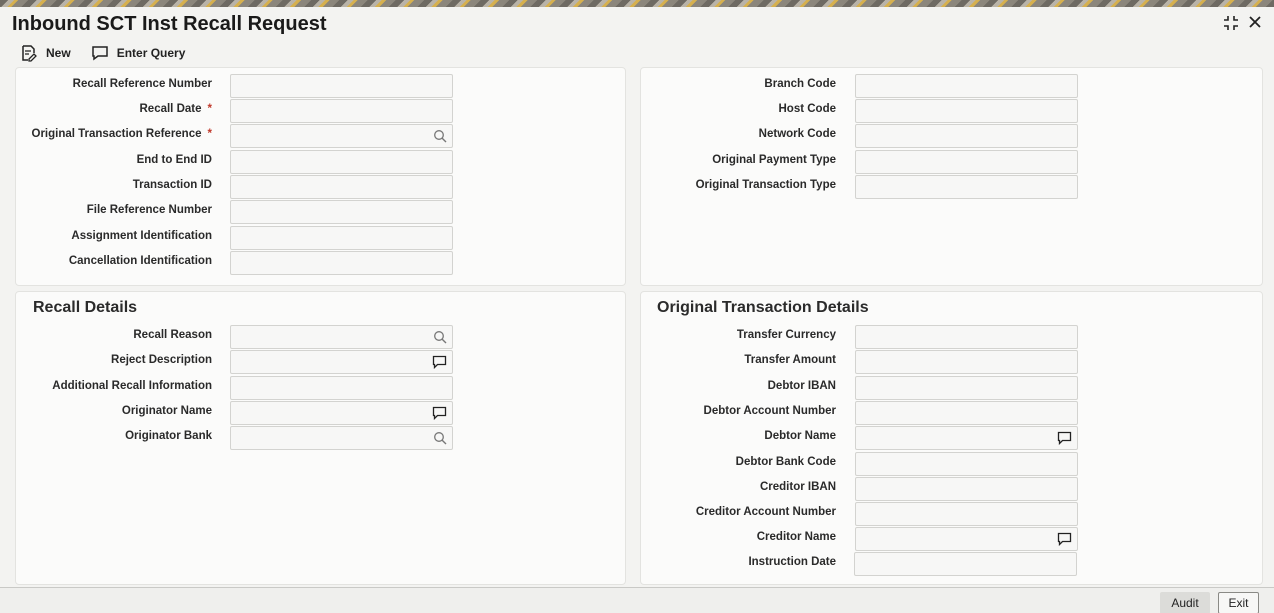  Describe the element at coordinates (172, 335) in the screenshot. I see `recall-reason-label: Recall Reason` at that location.